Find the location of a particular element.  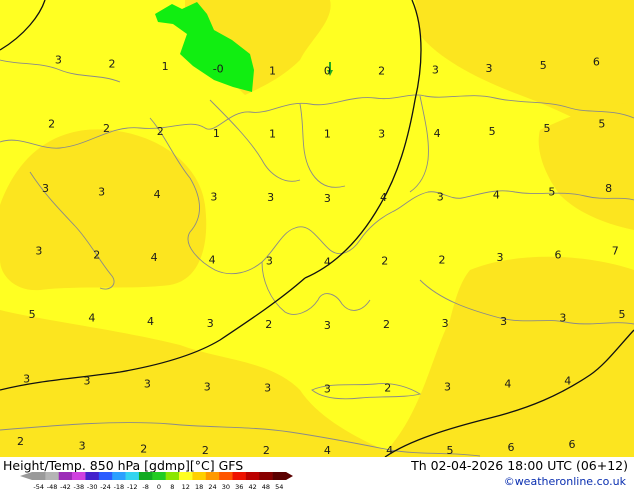

scale-tick-label: 48 is located at coordinates (266, 486).